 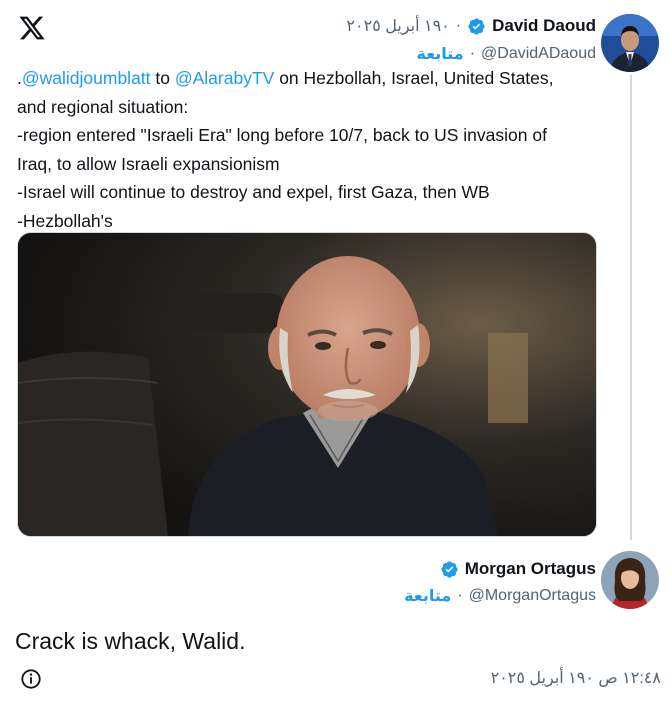 What do you see at coordinates (631, 307) in the screenshot?
I see `thread-line` at bounding box center [631, 307].